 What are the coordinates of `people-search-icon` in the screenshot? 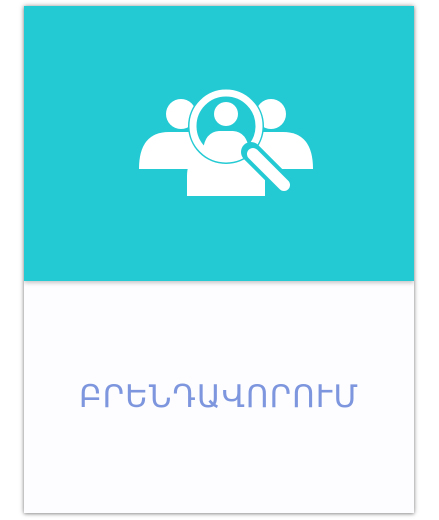 It's located at (226, 145).